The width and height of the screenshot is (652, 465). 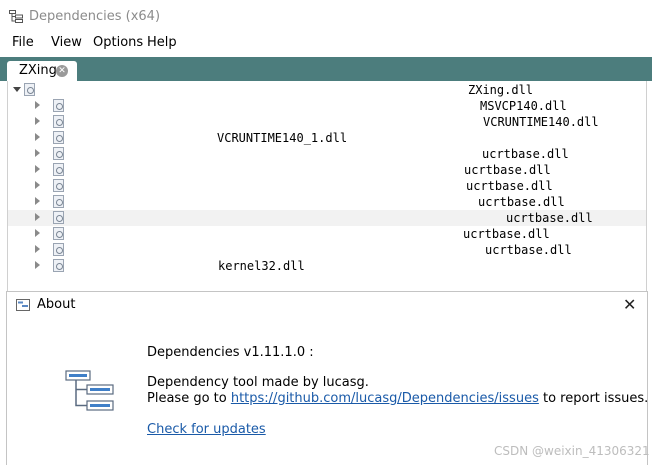 I want to click on watermark: CSDN @weixin_41306321, so click(x=572, y=451).